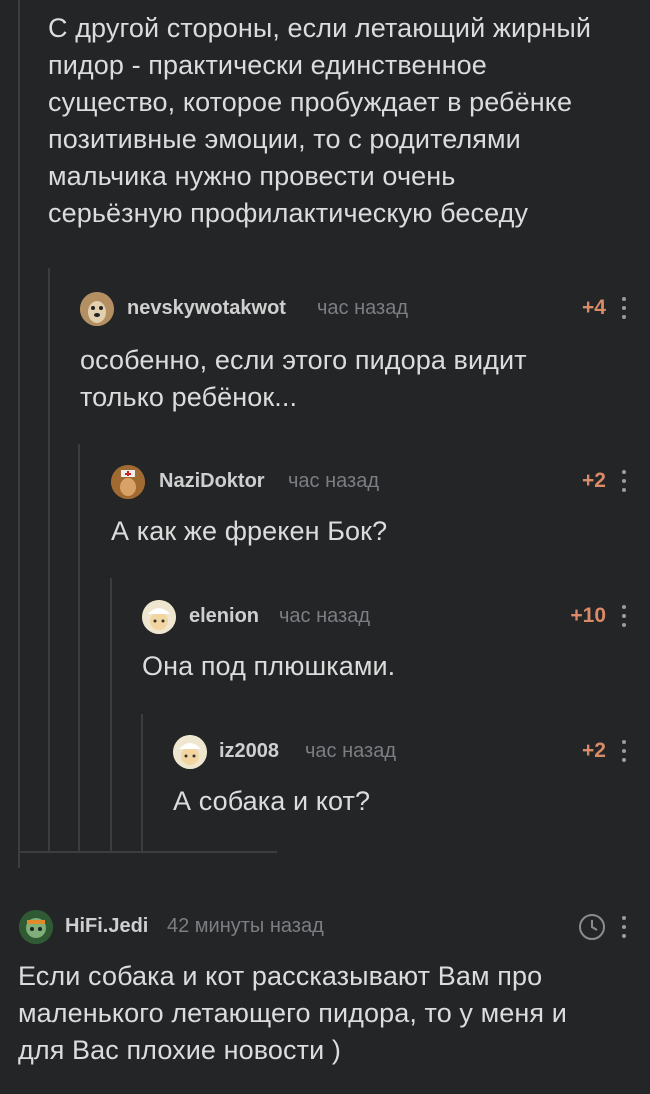  I want to click on text-line: Она под плюшками., so click(269, 666).